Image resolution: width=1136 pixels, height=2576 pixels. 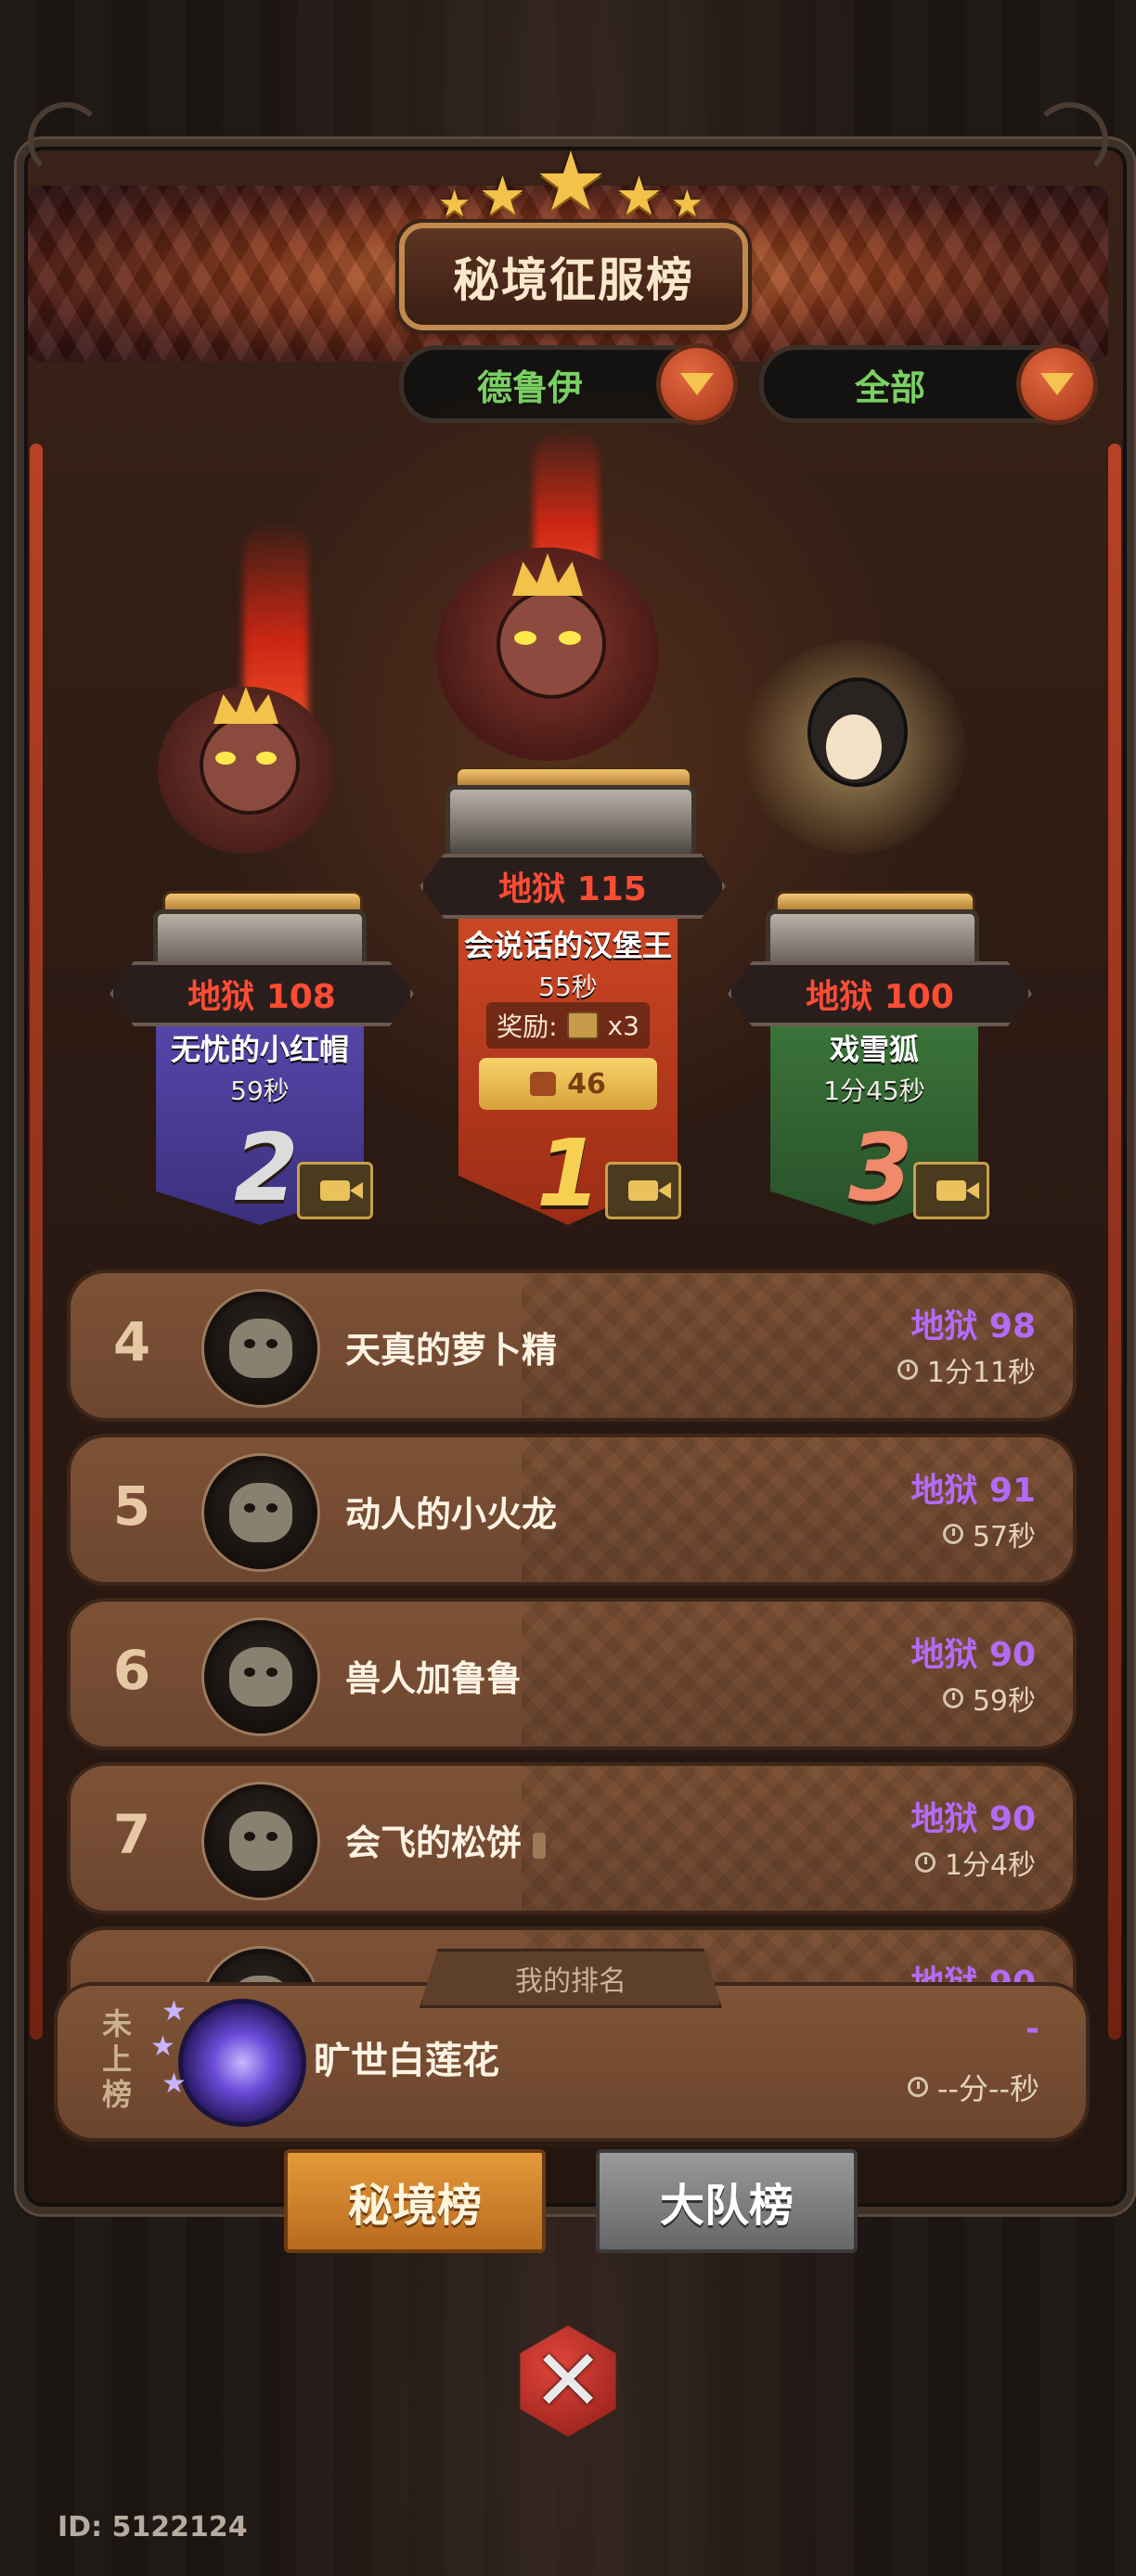 What do you see at coordinates (874, 1049) in the screenshot?
I see `player-name: 戏雪狐` at bounding box center [874, 1049].